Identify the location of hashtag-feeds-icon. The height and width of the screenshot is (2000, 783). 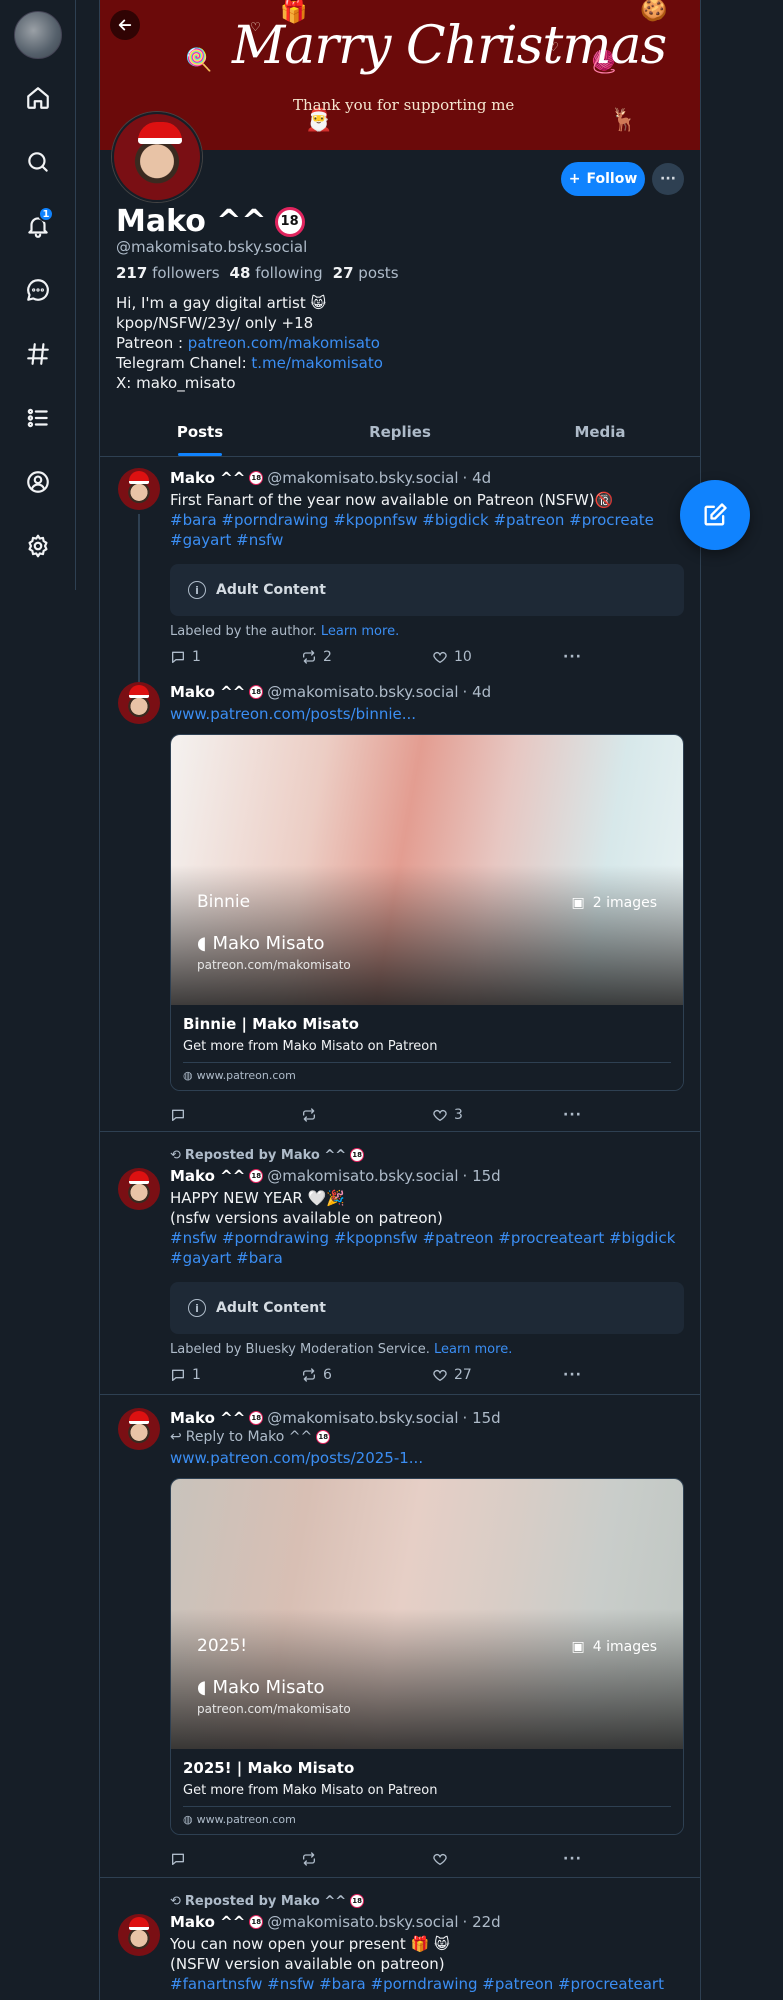
(38, 354).